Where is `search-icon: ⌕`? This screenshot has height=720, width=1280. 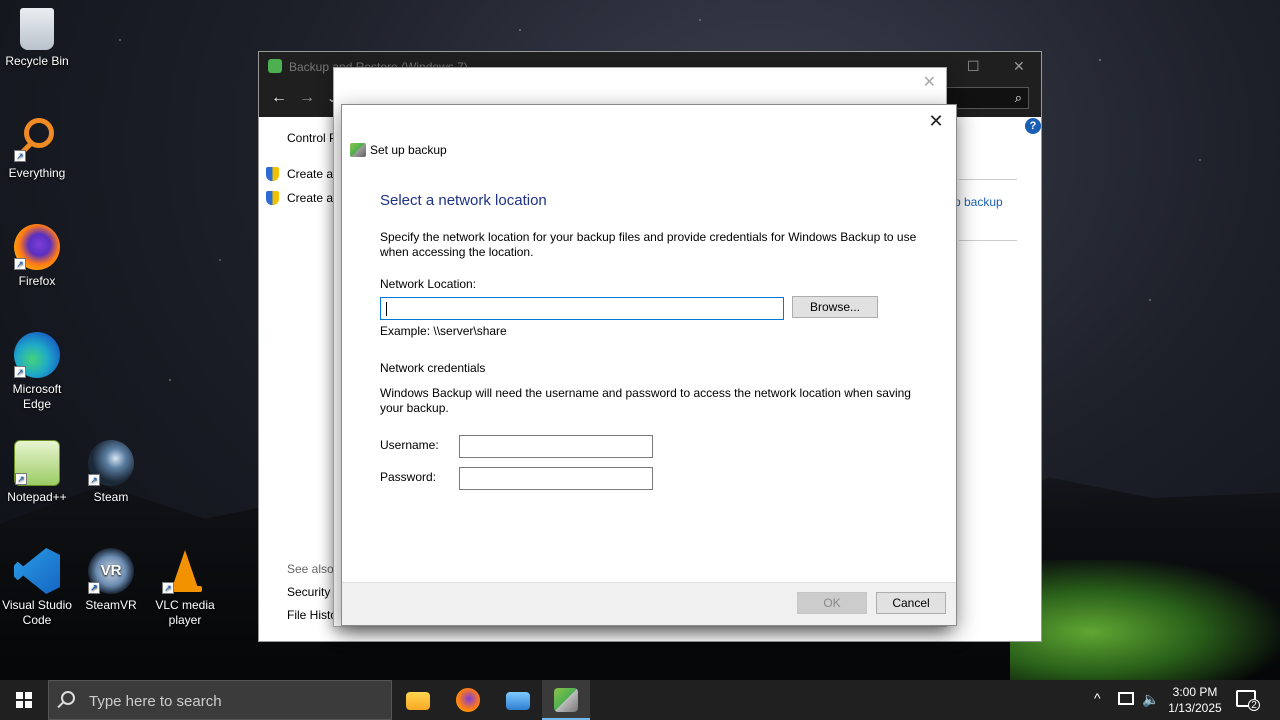 search-icon: ⌕ is located at coordinates (1018, 97).